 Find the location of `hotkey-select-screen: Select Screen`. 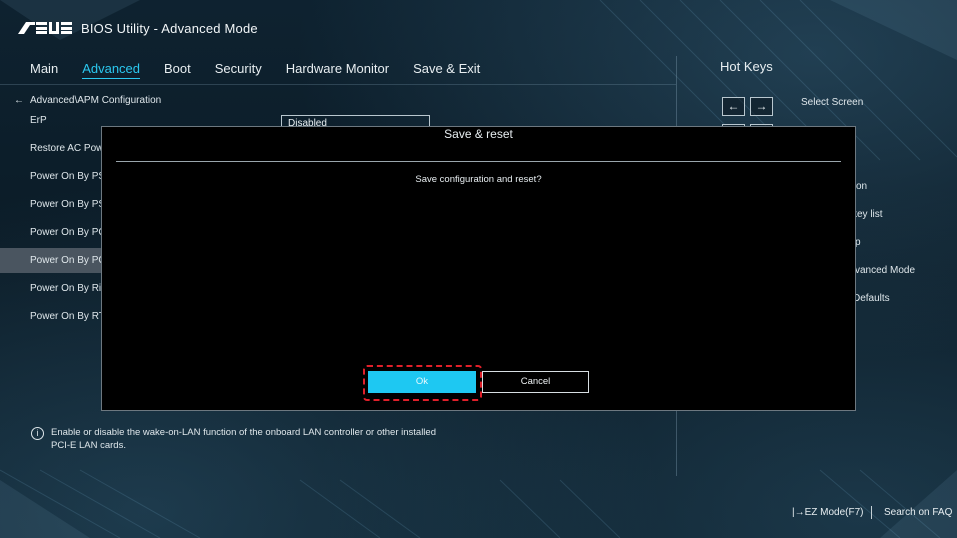

hotkey-select-screen: Select Screen is located at coordinates (832, 102).